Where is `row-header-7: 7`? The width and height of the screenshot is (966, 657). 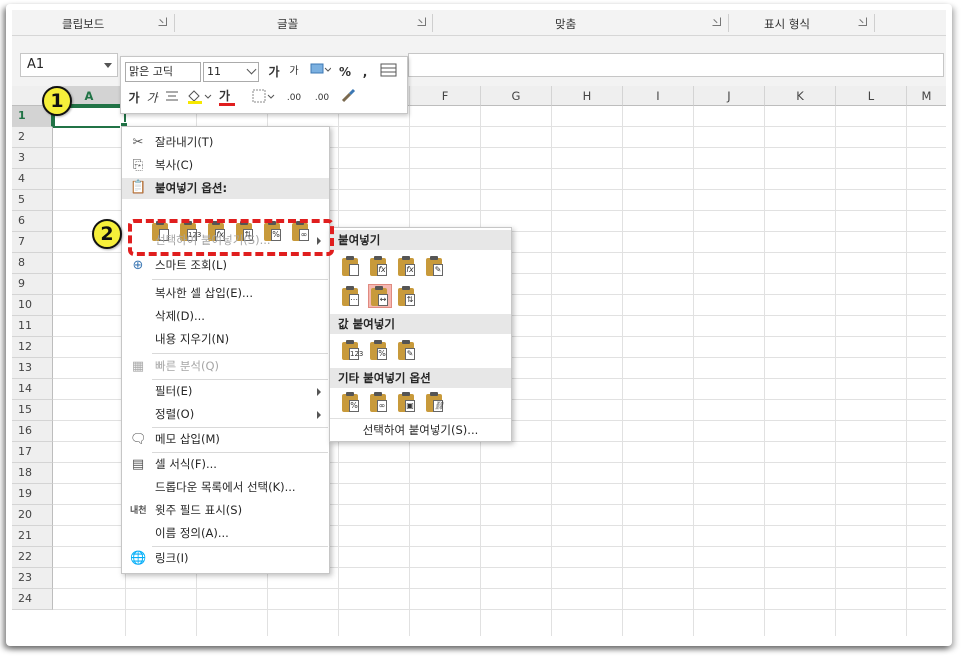
row-header-7: 7 is located at coordinates (32, 242).